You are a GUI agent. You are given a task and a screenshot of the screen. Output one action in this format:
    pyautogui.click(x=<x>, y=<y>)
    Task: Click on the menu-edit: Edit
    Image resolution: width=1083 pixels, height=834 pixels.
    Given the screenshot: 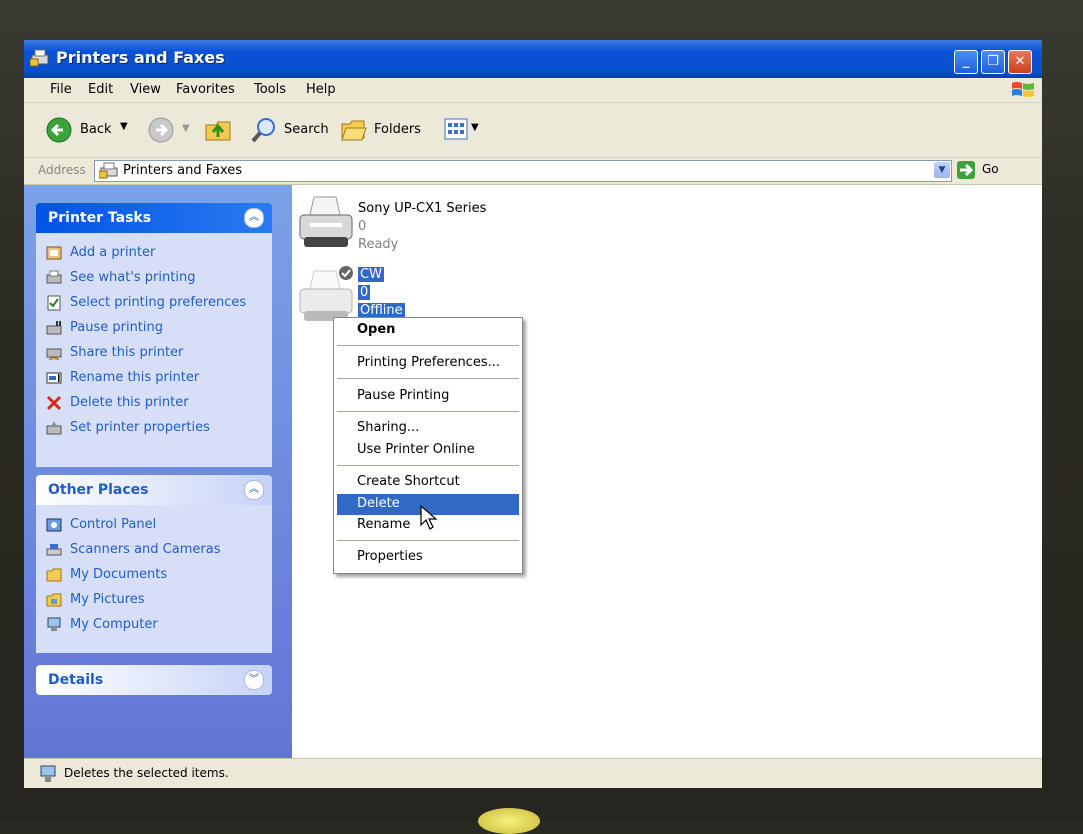 What is the action you would take?
    pyautogui.click(x=100, y=89)
    